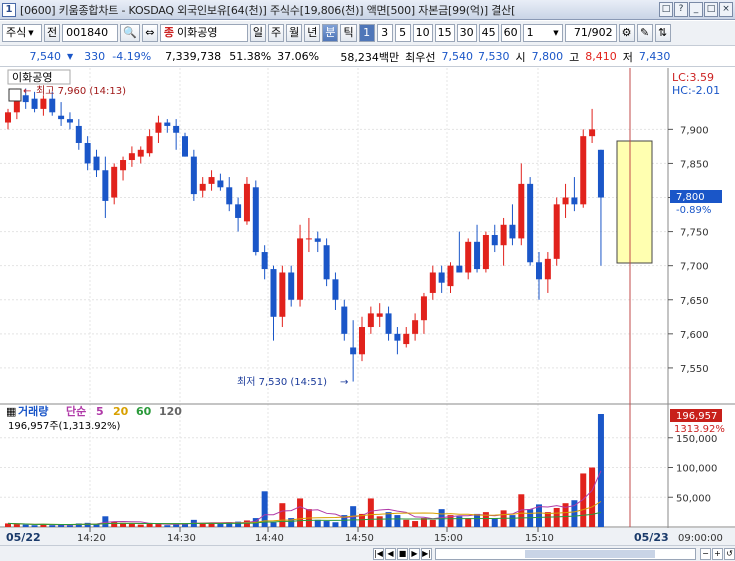 The image size is (735, 561). I want to click on scroll-next-icon: ▶, so click(414, 553).